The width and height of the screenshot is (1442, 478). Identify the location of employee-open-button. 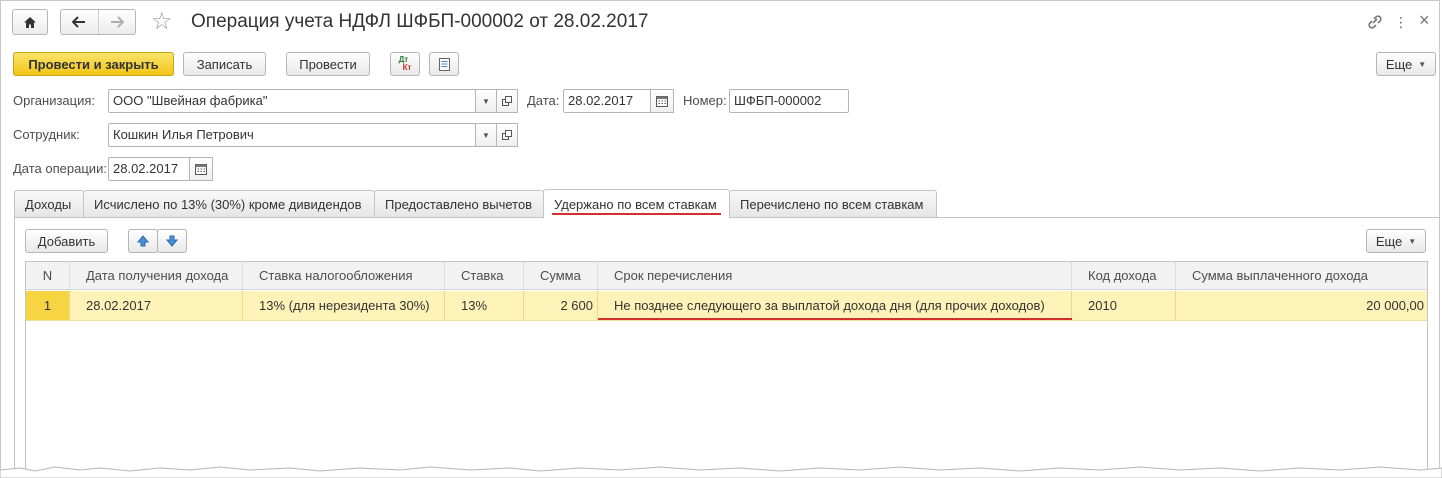
(507, 135).